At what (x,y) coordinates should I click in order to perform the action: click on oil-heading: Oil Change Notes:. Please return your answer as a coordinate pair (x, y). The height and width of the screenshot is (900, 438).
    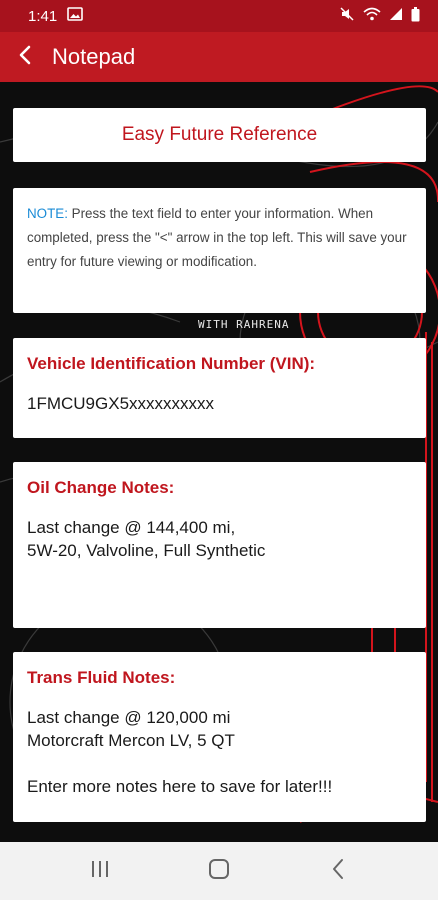
    Looking at the image, I should click on (101, 487).